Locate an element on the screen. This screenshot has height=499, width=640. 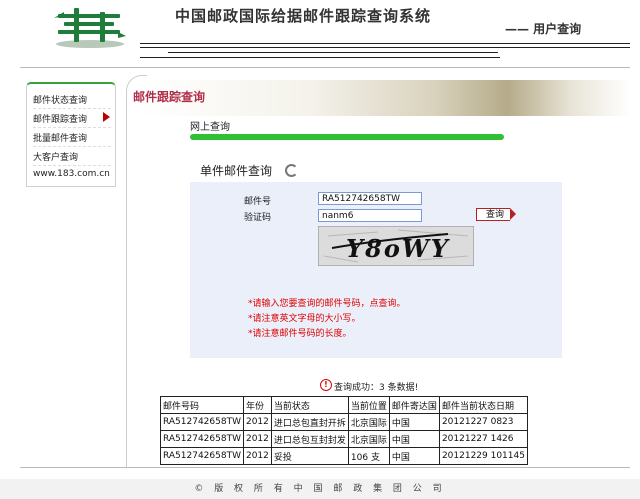
table-cell: 20121227 1426 is located at coordinates (483, 439).